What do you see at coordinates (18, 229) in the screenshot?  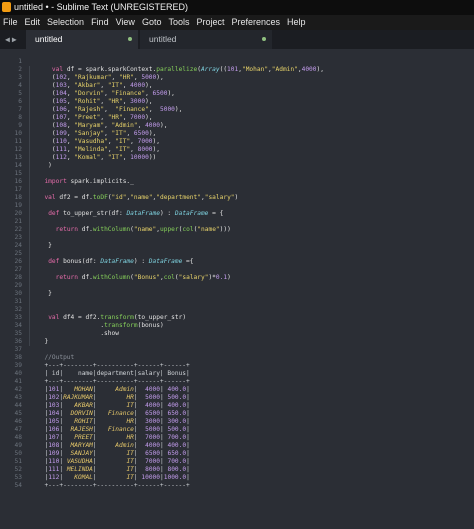 I see `line-number: 22` at bounding box center [18, 229].